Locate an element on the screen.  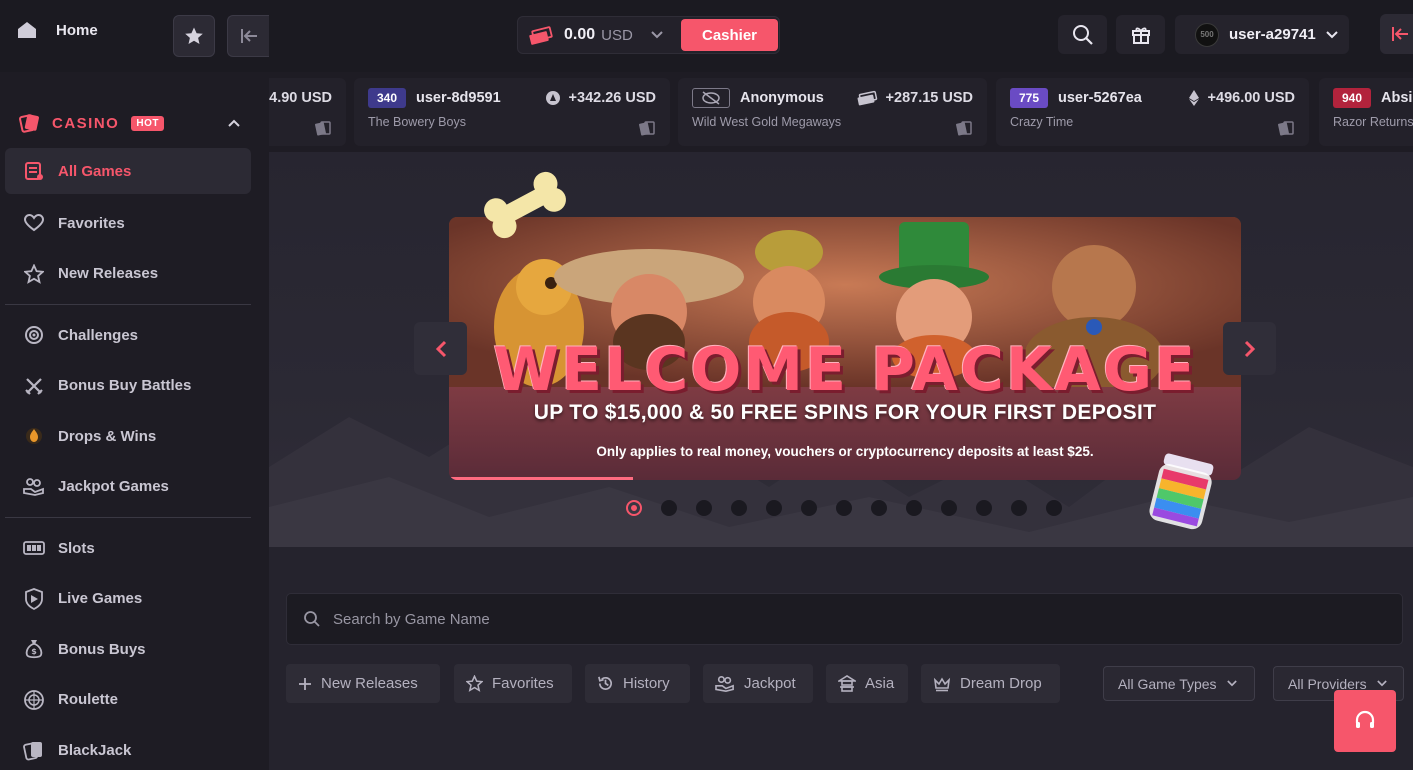
game-search-input: Search by Game Name is located at coordinates (844, 619).